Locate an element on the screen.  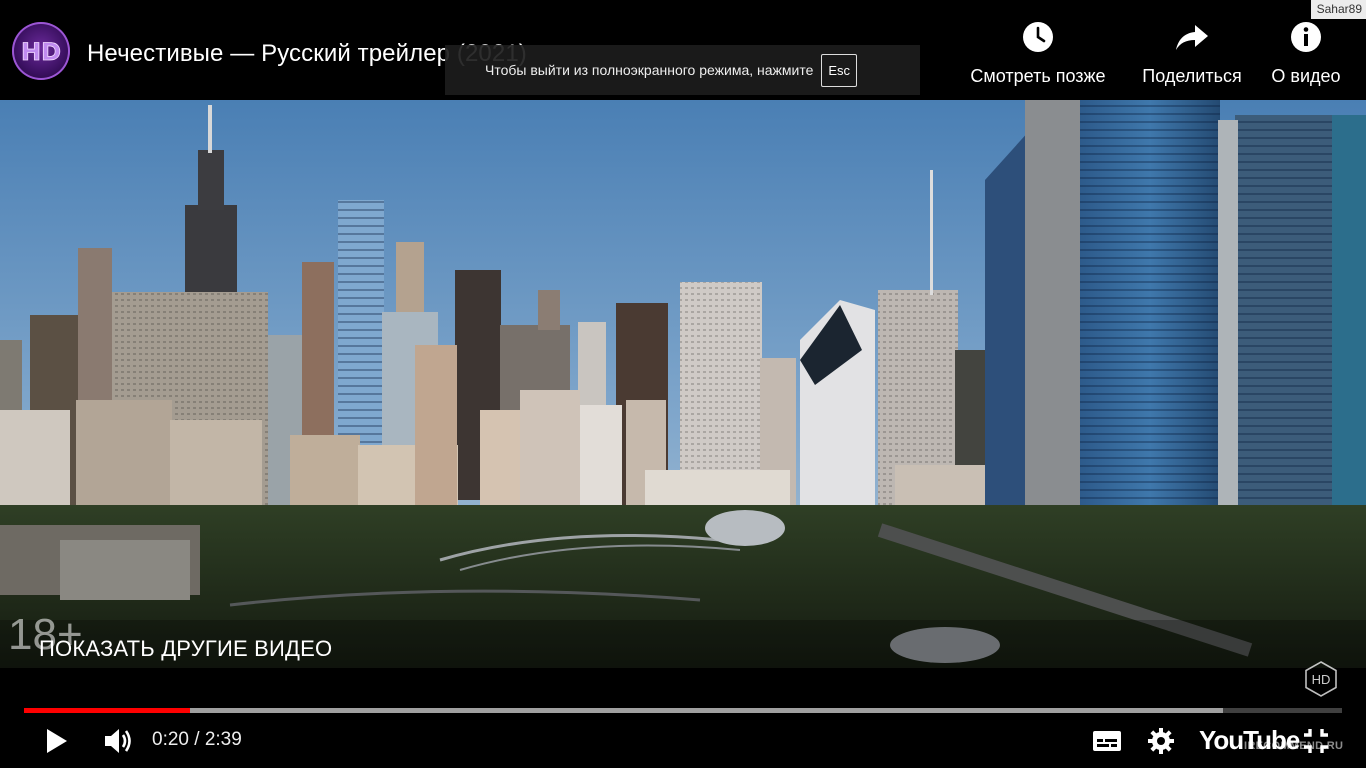
share-label: Поделиться is located at coordinates (1192, 76).